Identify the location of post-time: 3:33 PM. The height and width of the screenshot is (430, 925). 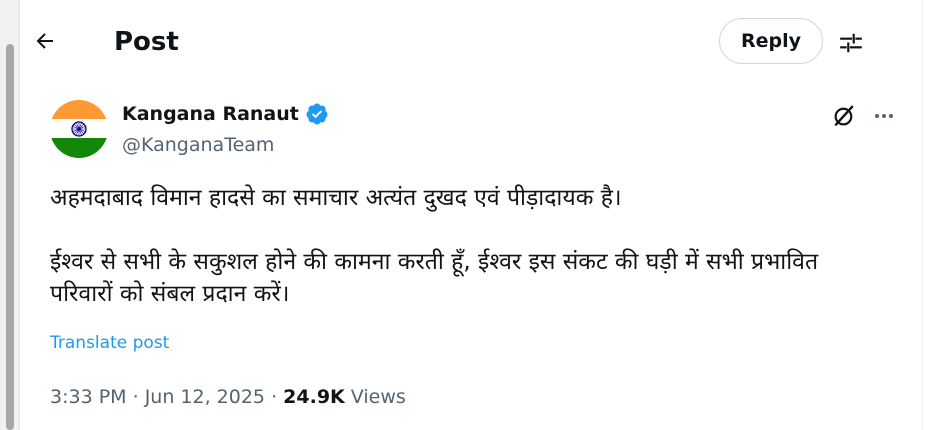
(88, 397).